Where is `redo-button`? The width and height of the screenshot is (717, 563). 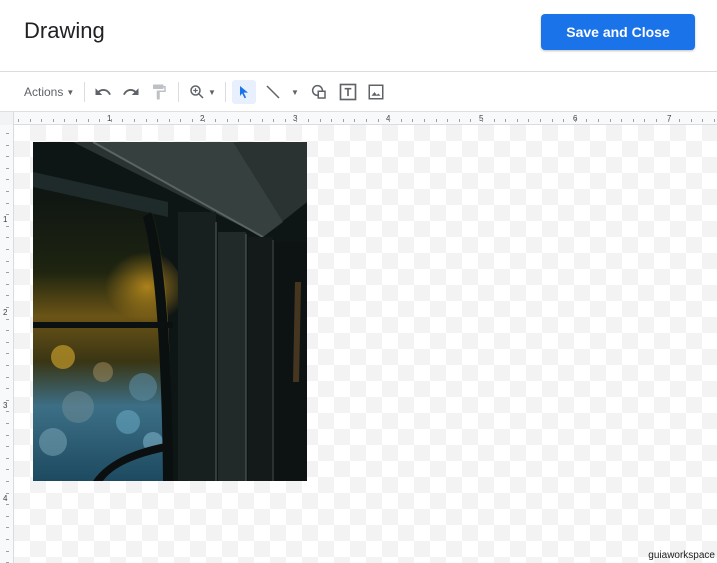 redo-button is located at coordinates (131, 92).